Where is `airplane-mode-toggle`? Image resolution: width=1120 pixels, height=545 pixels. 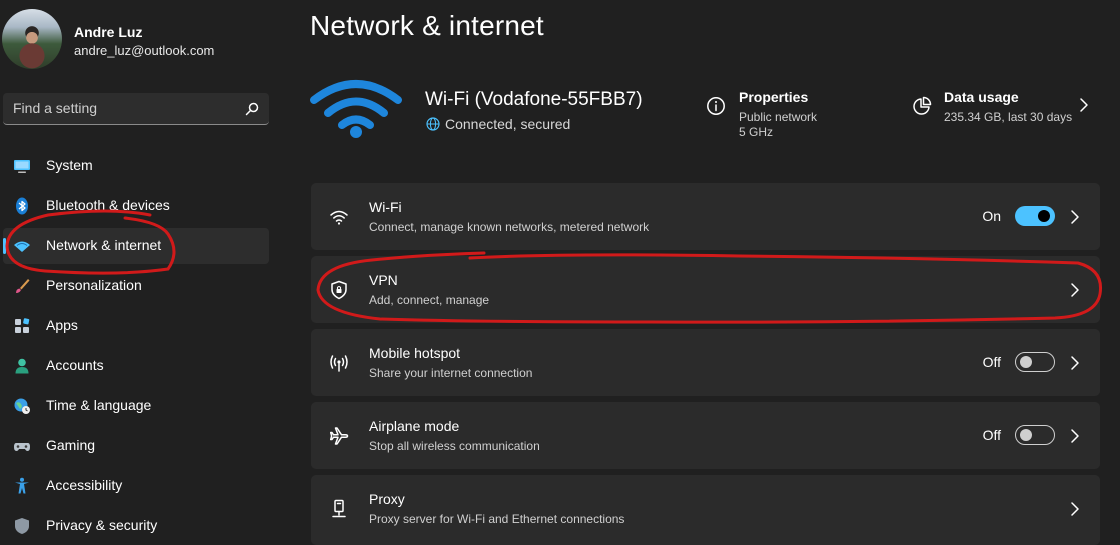 airplane-mode-toggle is located at coordinates (1035, 435).